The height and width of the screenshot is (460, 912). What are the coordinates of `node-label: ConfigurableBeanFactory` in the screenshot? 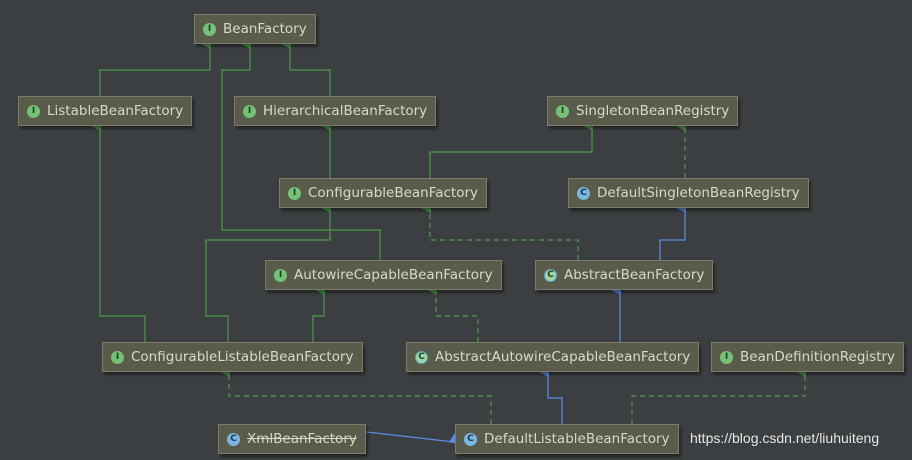 It's located at (393, 193).